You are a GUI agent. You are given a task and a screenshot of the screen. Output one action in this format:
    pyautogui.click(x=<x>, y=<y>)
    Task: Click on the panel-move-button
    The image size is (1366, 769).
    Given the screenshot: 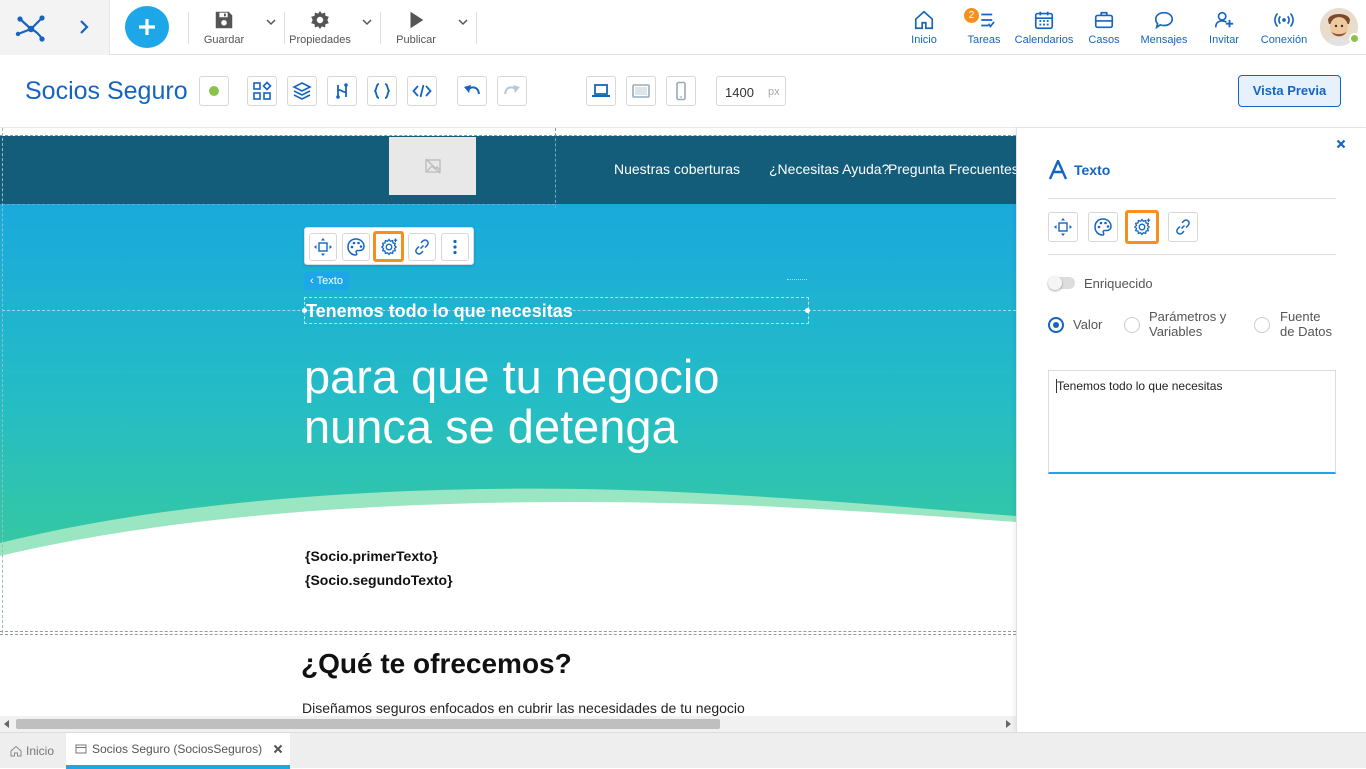 What is the action you would take?
    pyautogui.click(x=1063, y=227)
    